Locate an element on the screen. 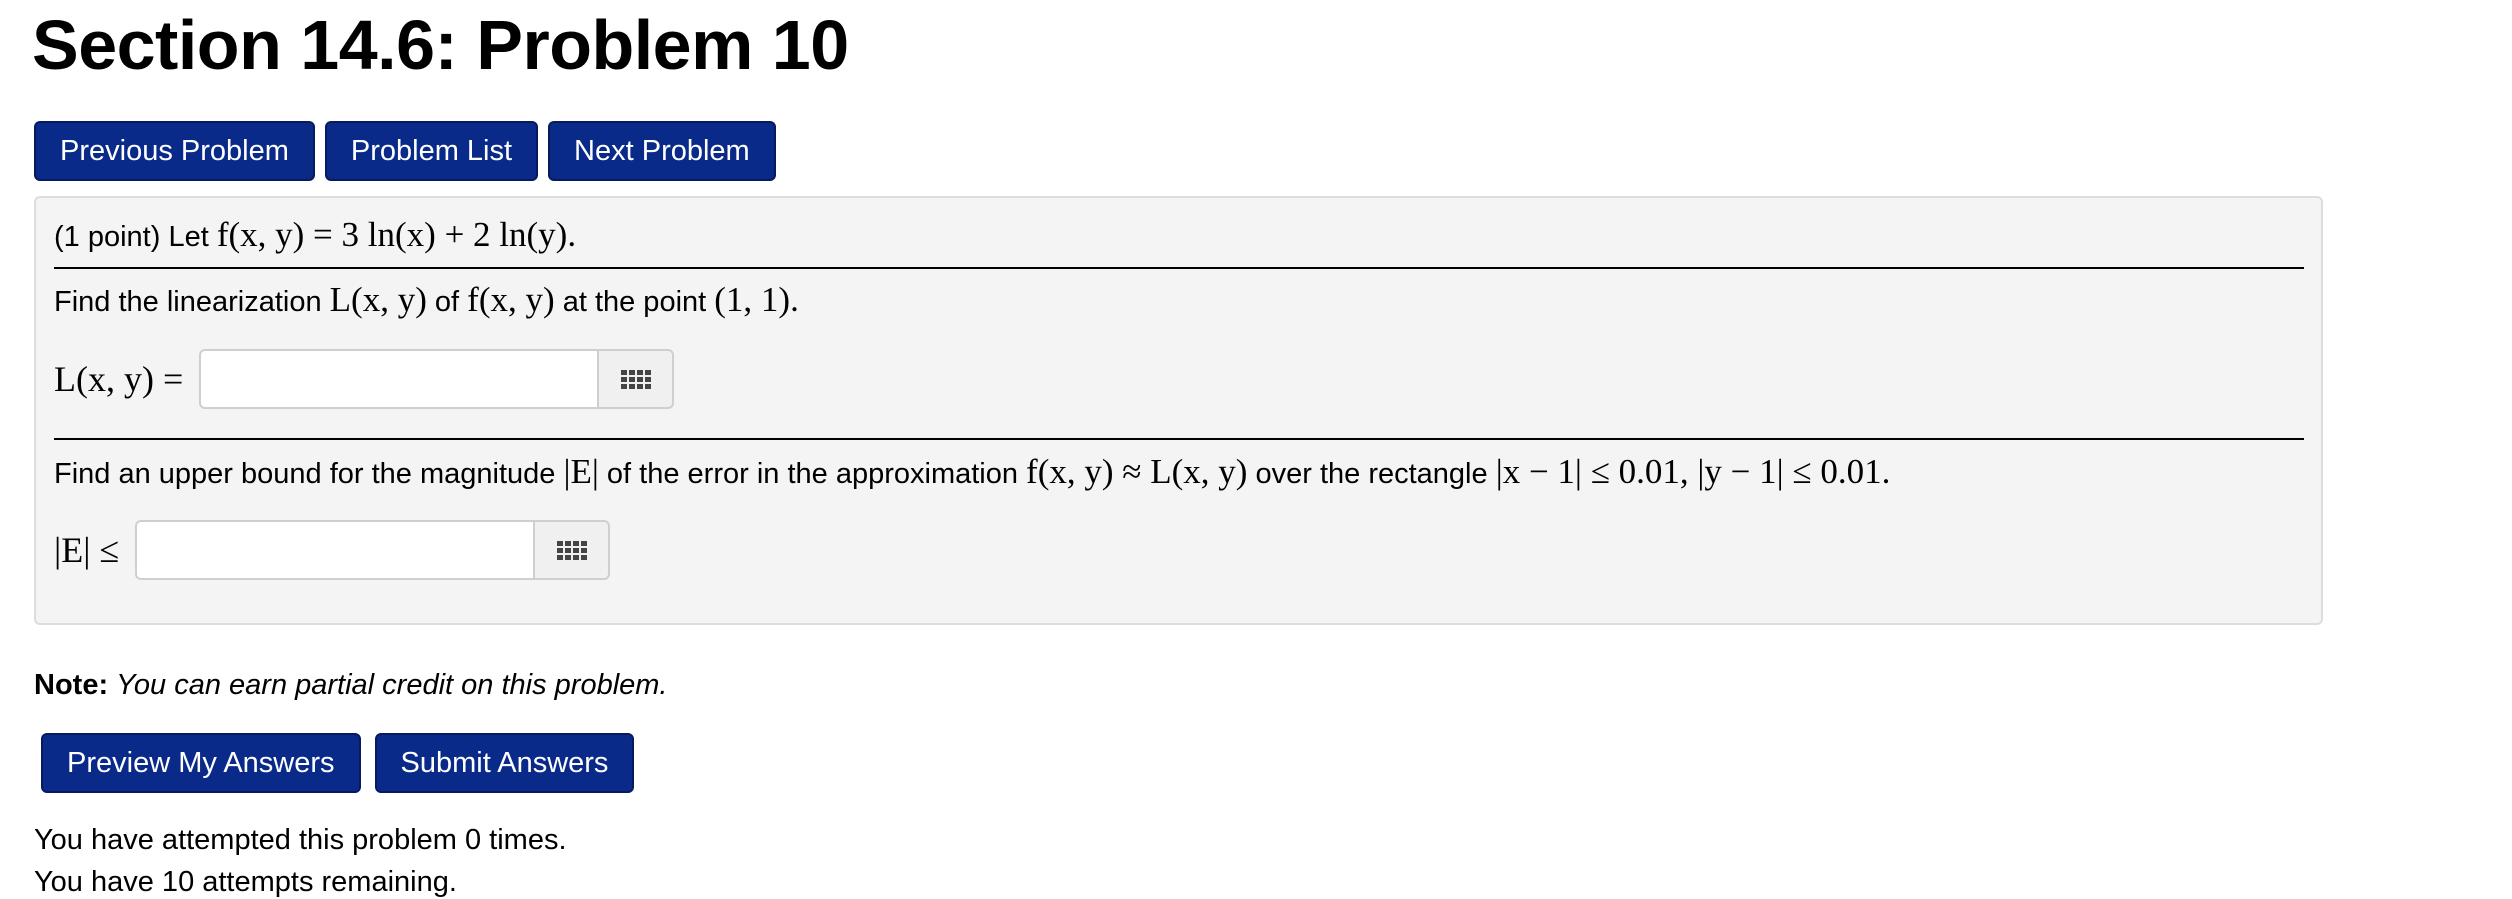 This screenshot has width=2512, height=899. previous-problem-button: Previous Problem is located at coordinates (174, 151).